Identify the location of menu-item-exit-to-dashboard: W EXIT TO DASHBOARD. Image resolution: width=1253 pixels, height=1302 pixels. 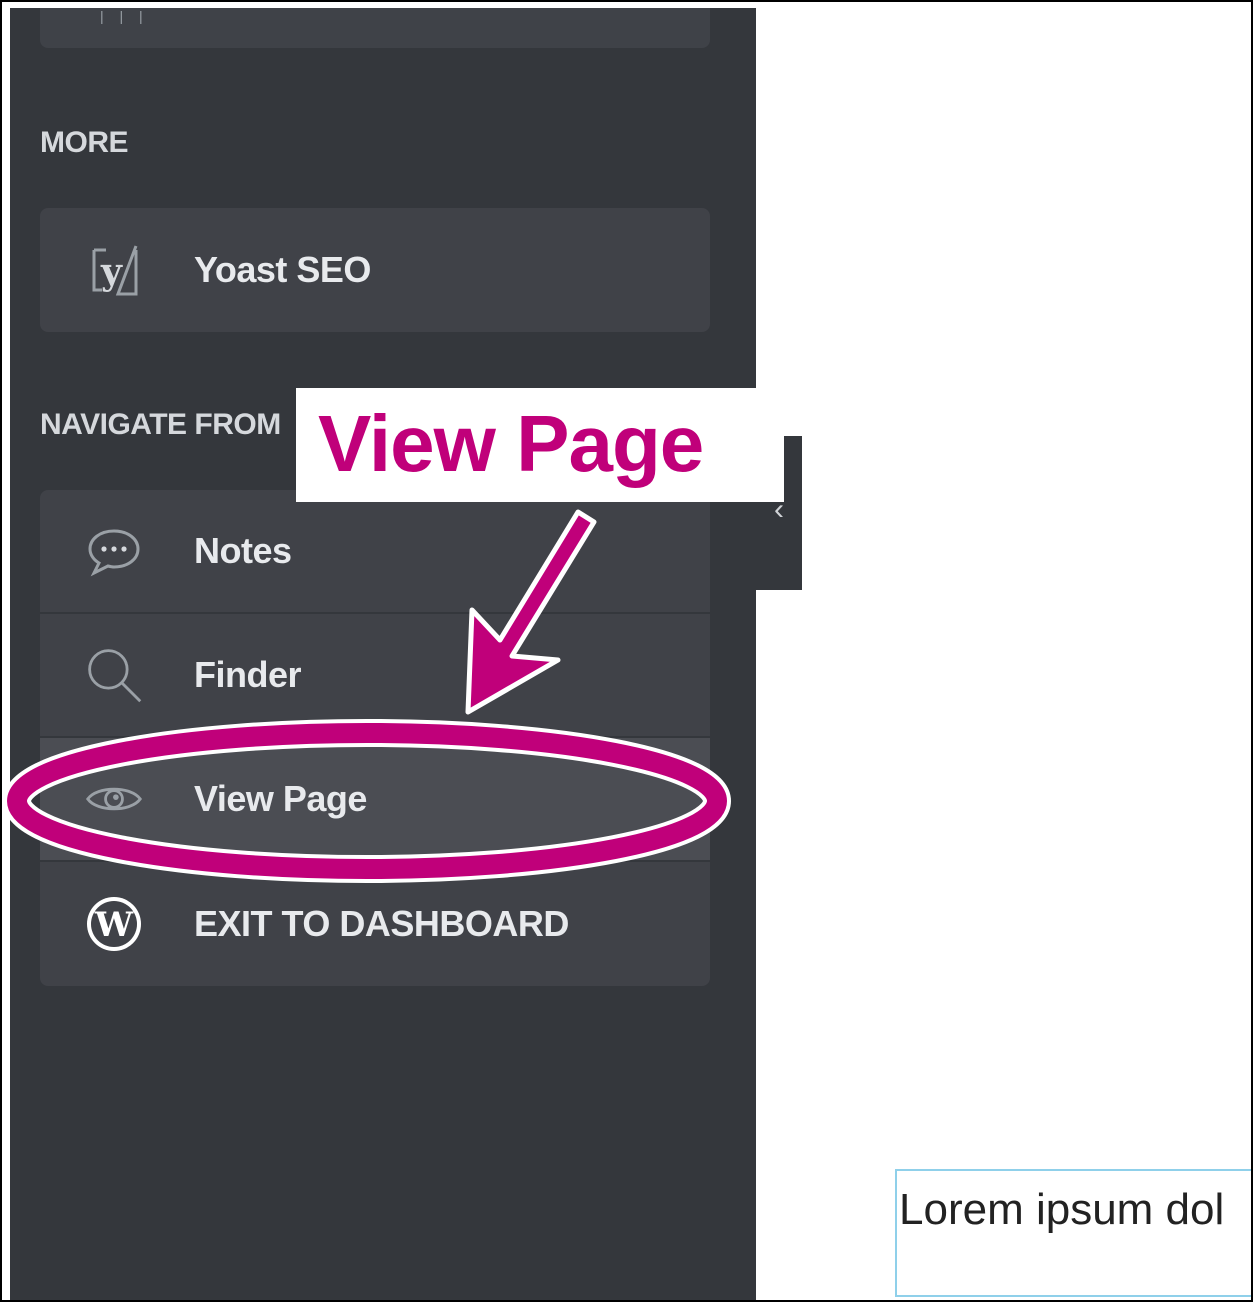
(375, 924).